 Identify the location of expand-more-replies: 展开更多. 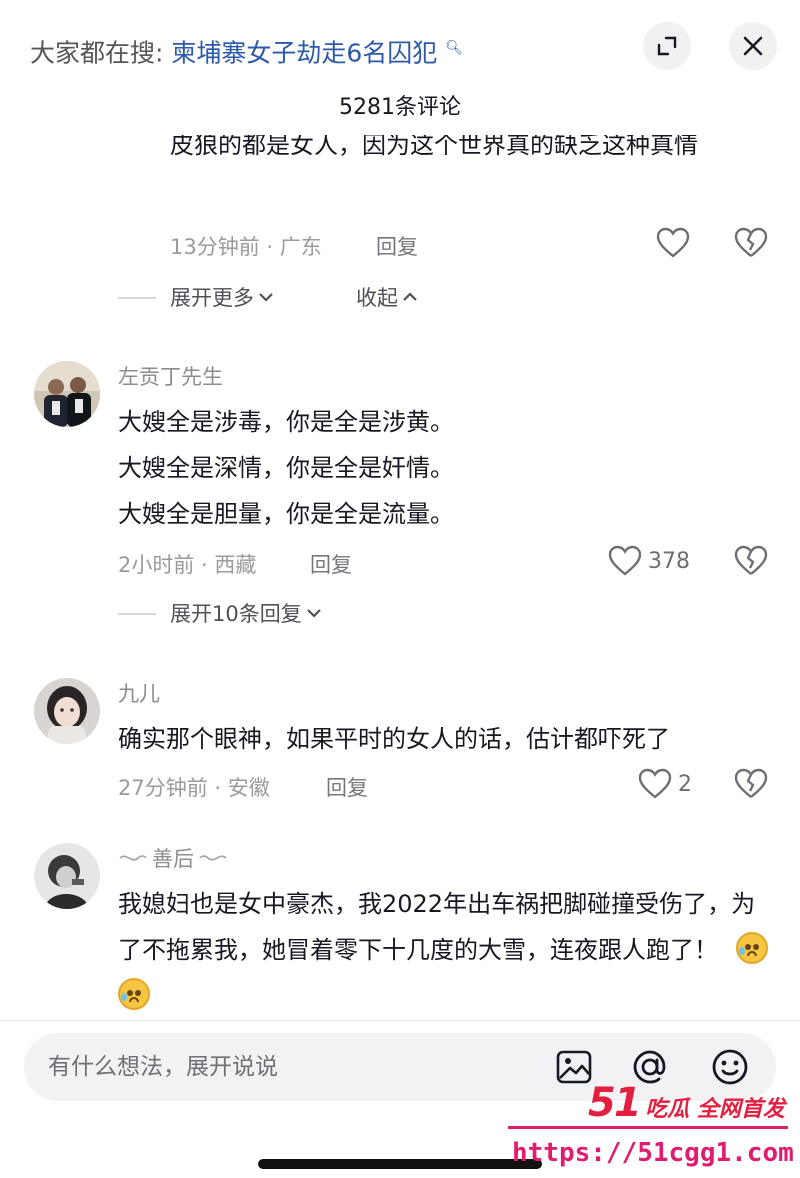
(222, 297).